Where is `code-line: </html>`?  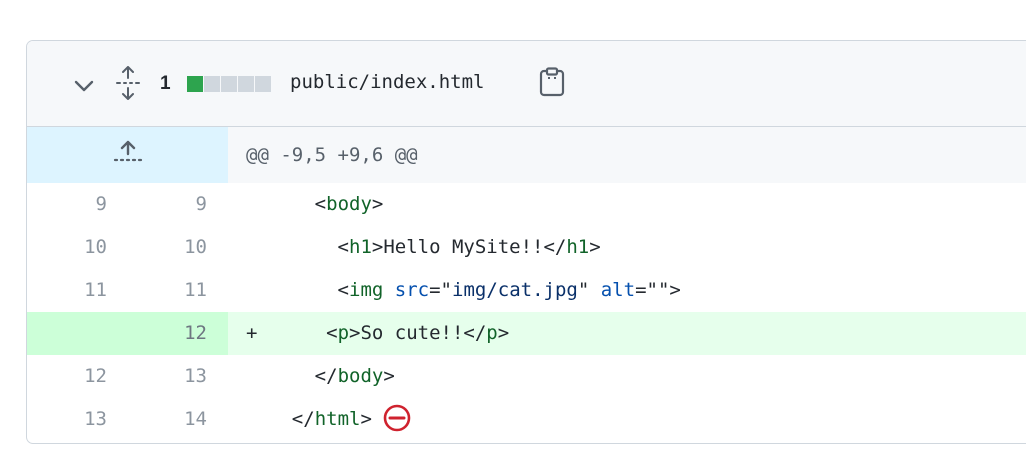 code-line: </html> is located at coordinates (329, 419).